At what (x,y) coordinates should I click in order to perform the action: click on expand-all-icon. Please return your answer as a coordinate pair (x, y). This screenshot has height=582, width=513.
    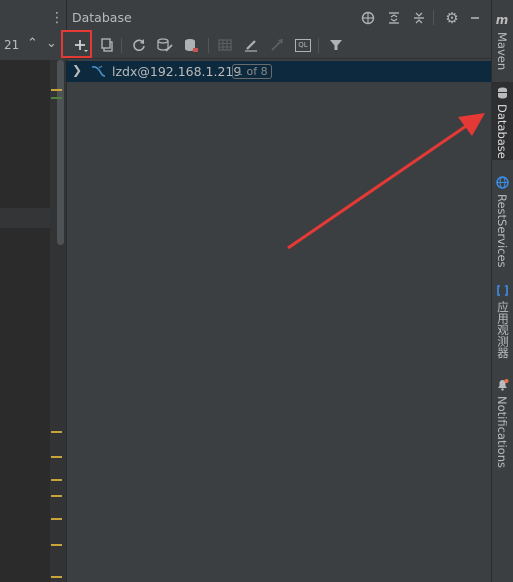
    Looking at the image, I should click on (394, 18).